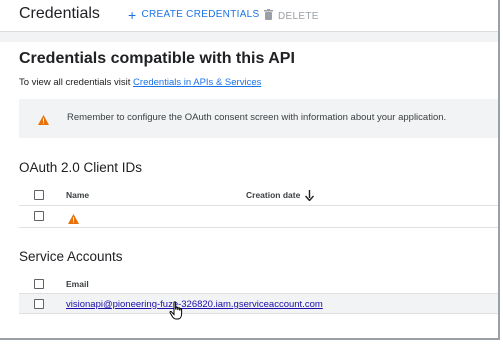  What do you see at coordinates (258, 284) in the screenshot?
I see `service-accounts-table-header: Email` at bounding box center [258, 284].